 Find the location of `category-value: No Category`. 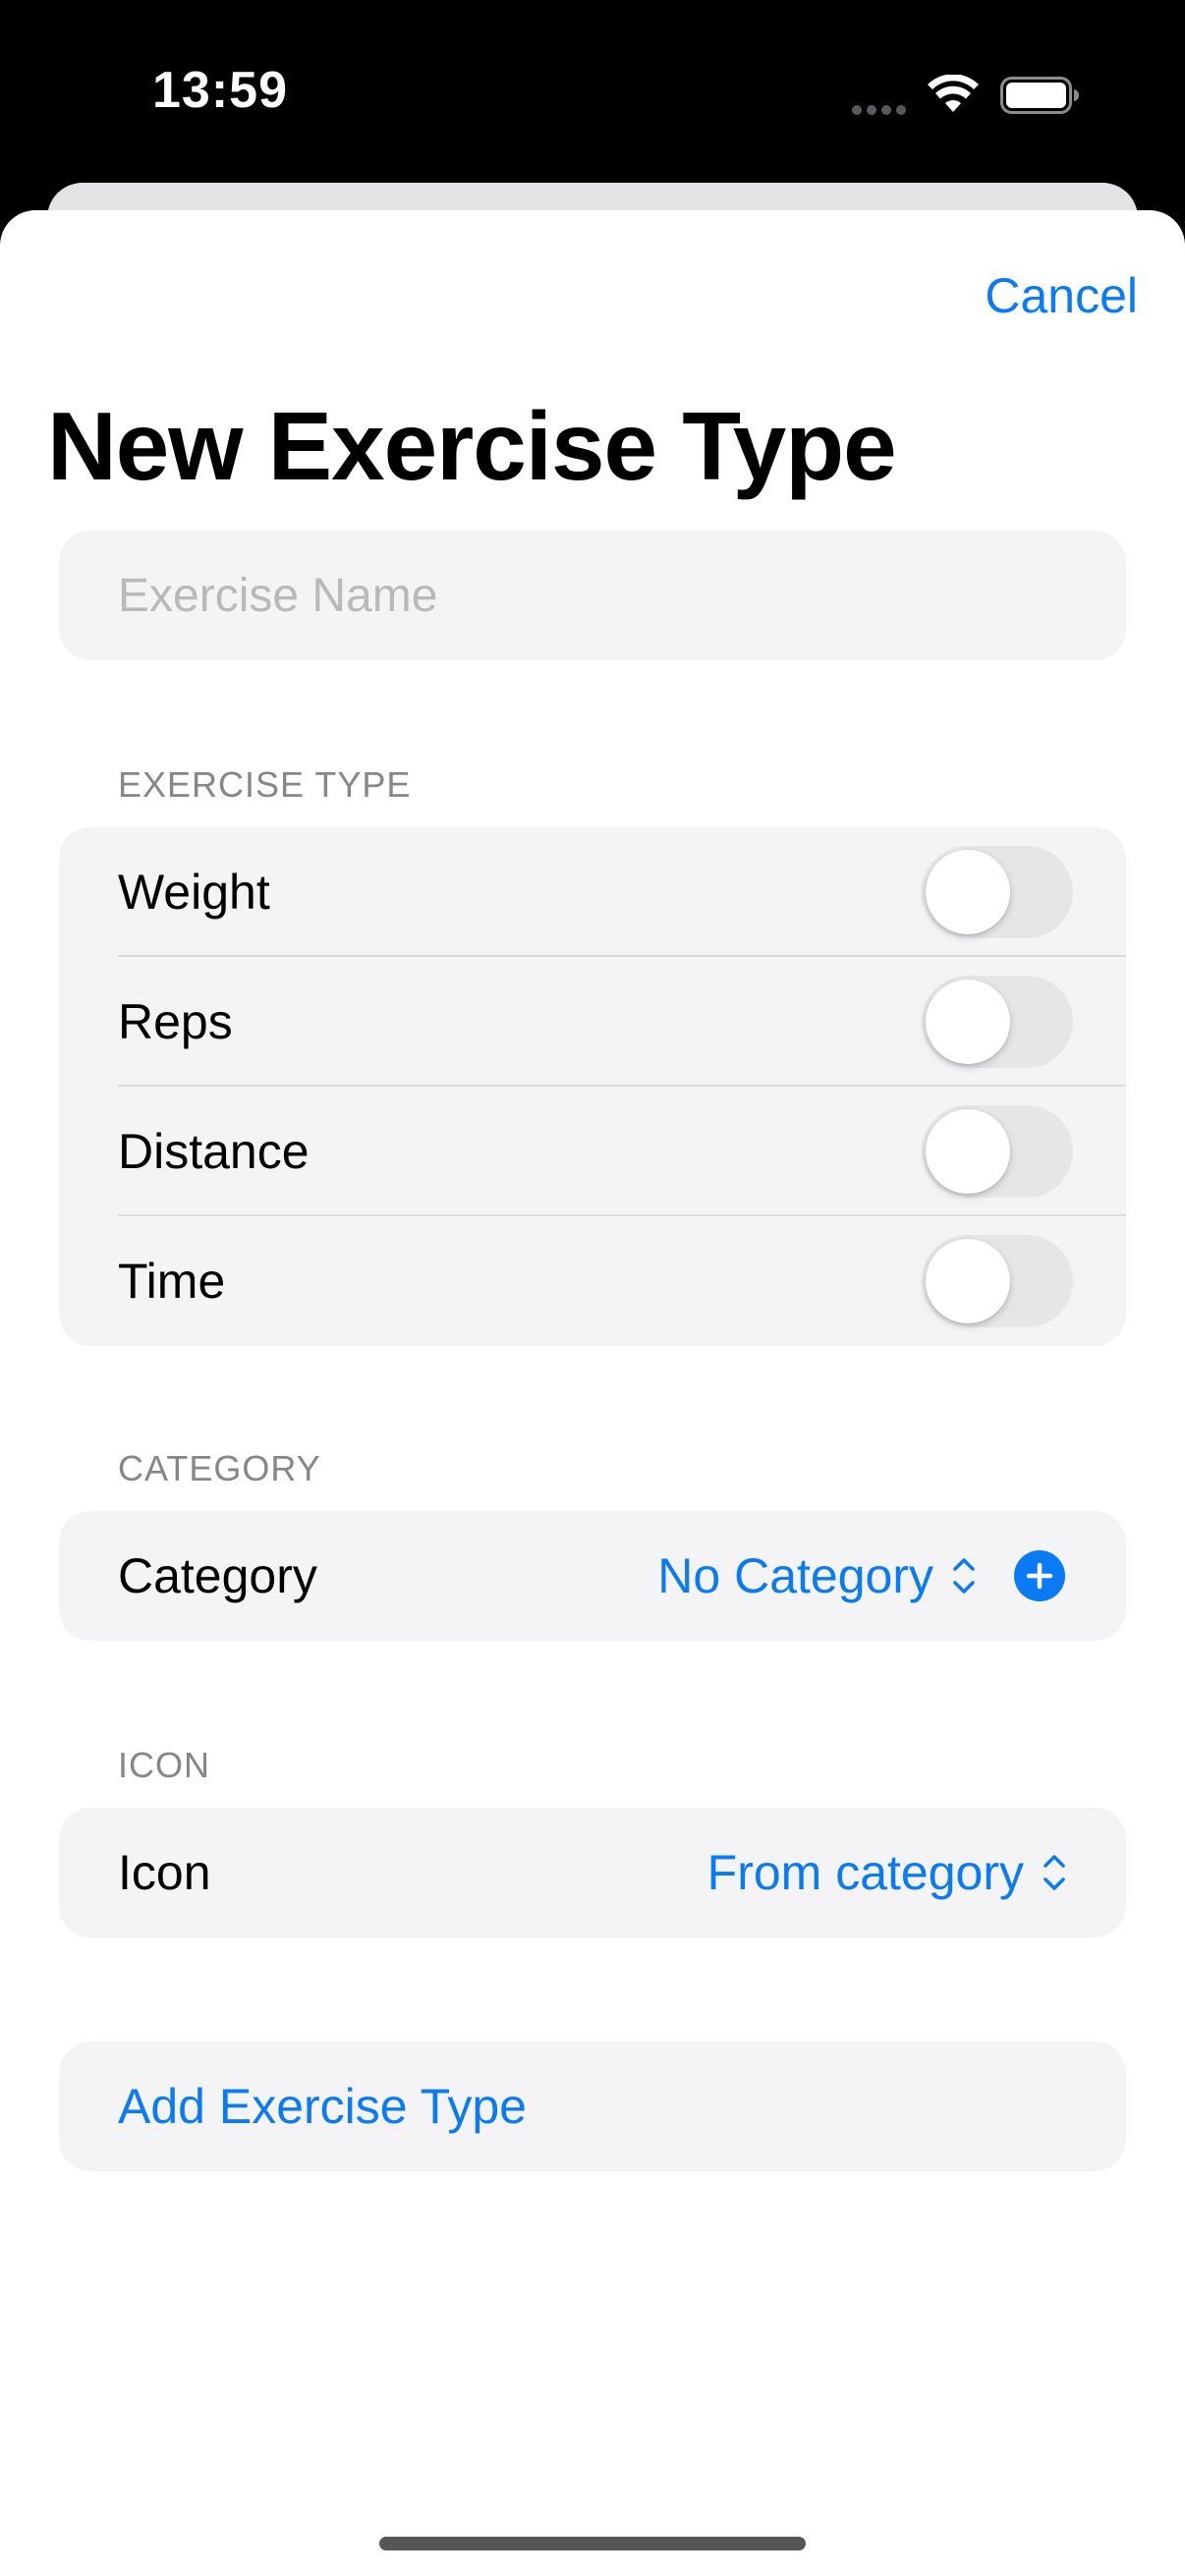

category-value: No Category is located at coordinates (795, 1575).